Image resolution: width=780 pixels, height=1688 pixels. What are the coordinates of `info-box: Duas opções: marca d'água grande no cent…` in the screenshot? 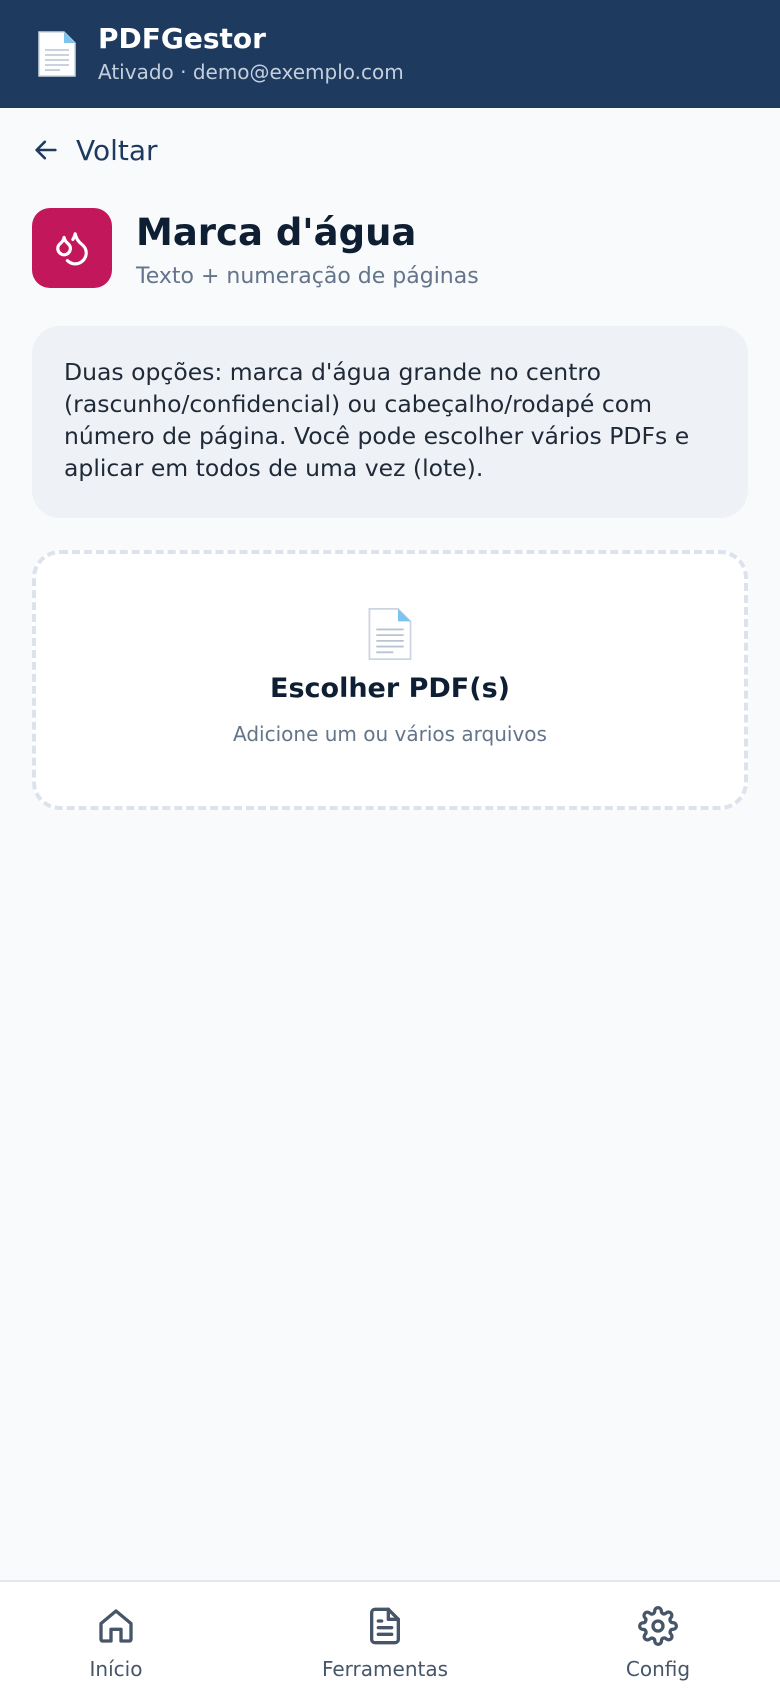 It's located at (390, 422).